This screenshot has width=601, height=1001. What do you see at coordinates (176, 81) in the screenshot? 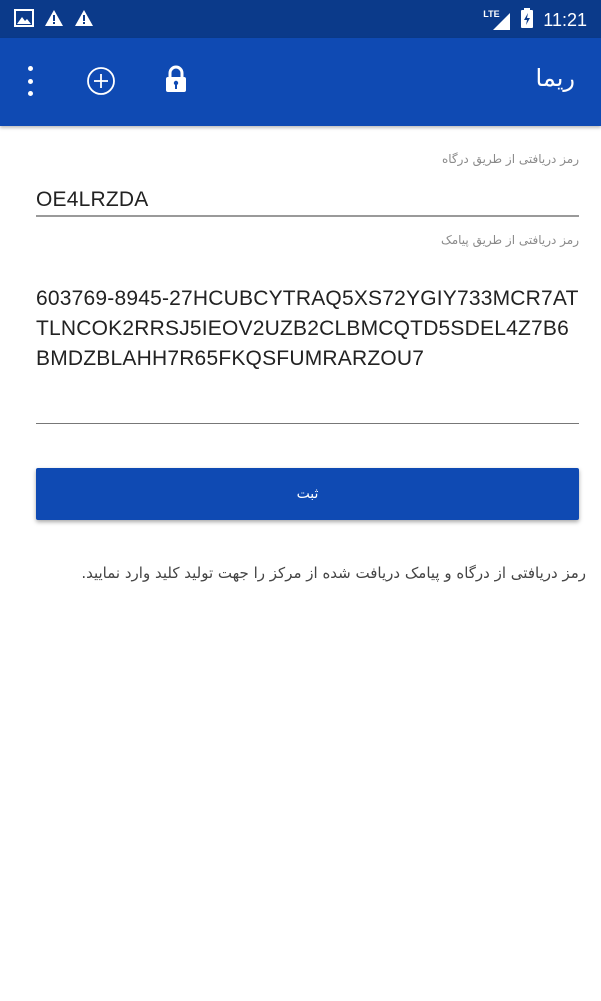
I see `lock-icon` at bounding box center [176, 81].